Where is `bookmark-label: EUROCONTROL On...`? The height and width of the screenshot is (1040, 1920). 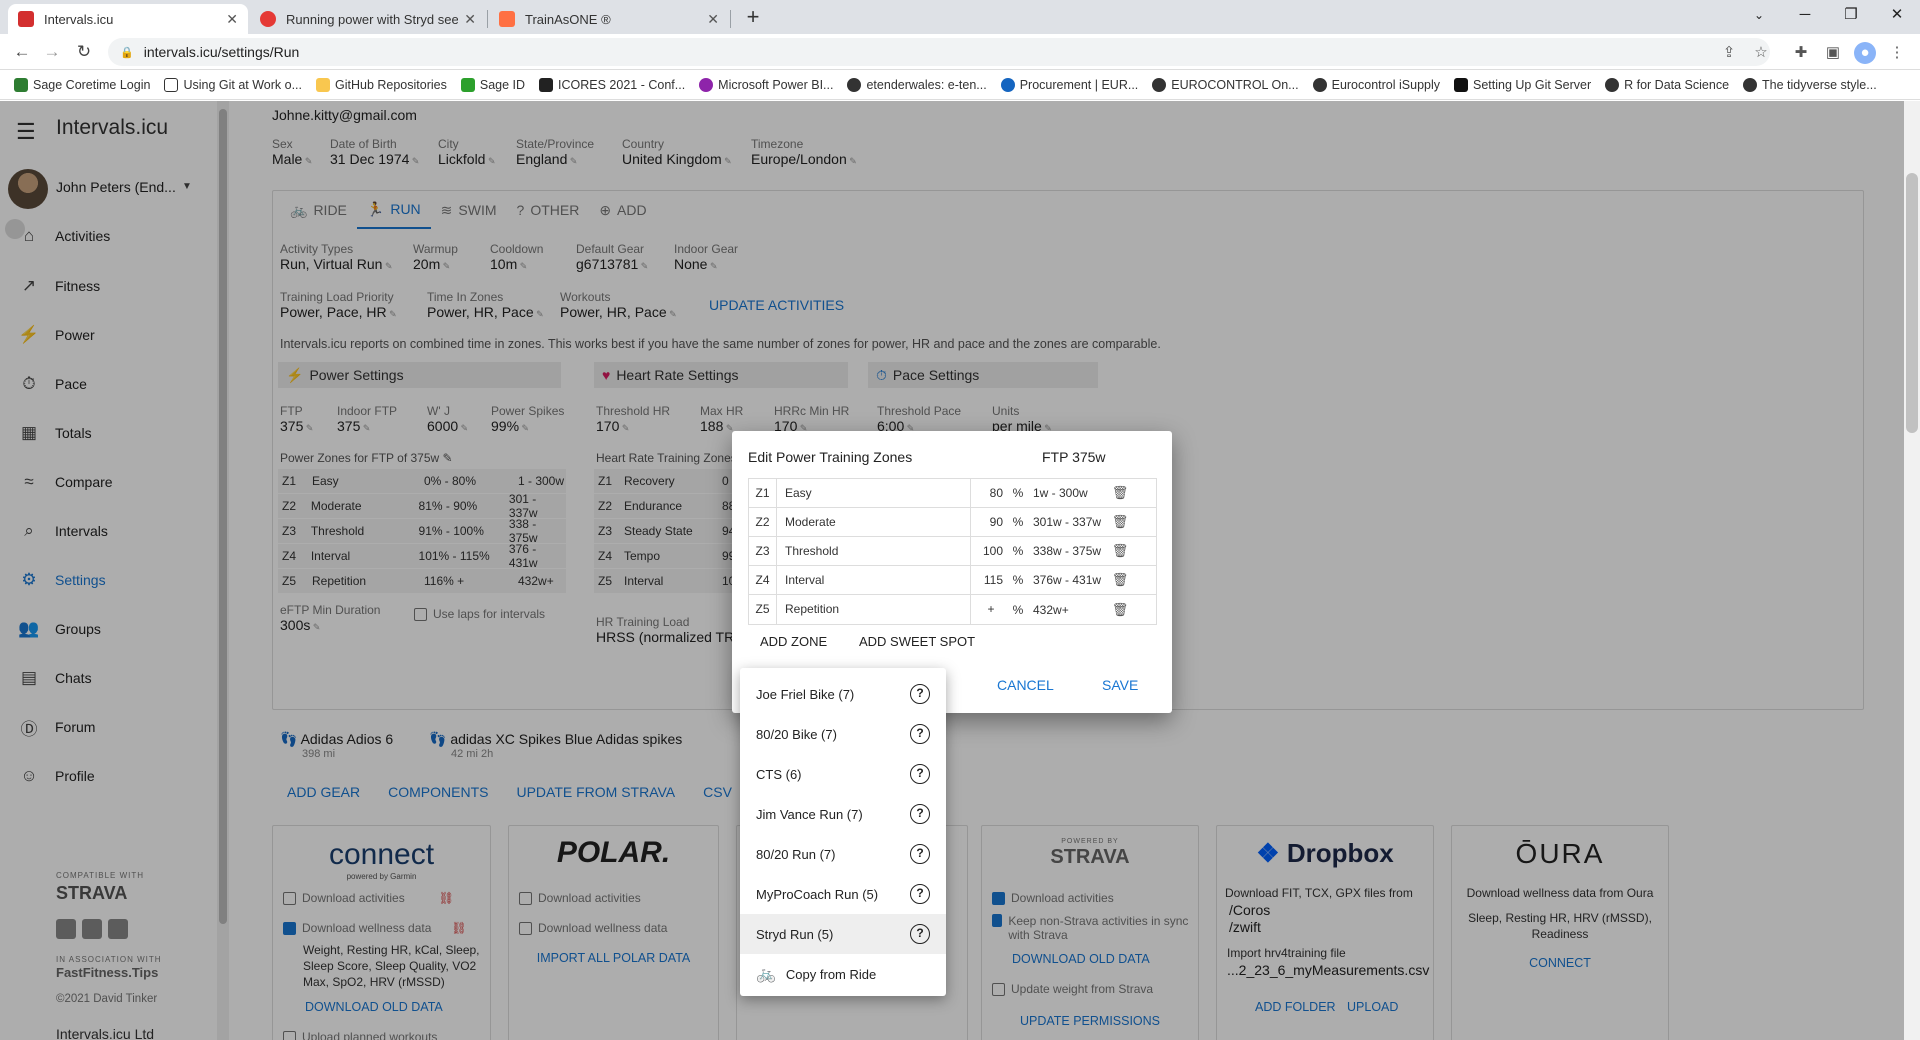
bookmark-label: EUROCONTROL On... is located at coordinates (1235, 84).